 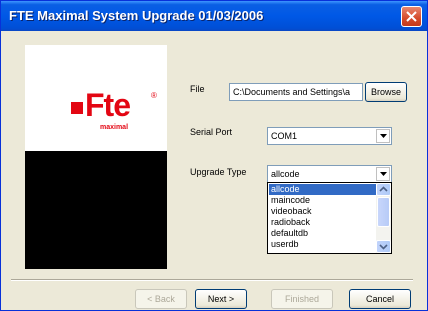 What do you see at coordinates (154, 95) in the screenshot?
I see `logo-registered-mark: ®` at bounding box center [154, 95].